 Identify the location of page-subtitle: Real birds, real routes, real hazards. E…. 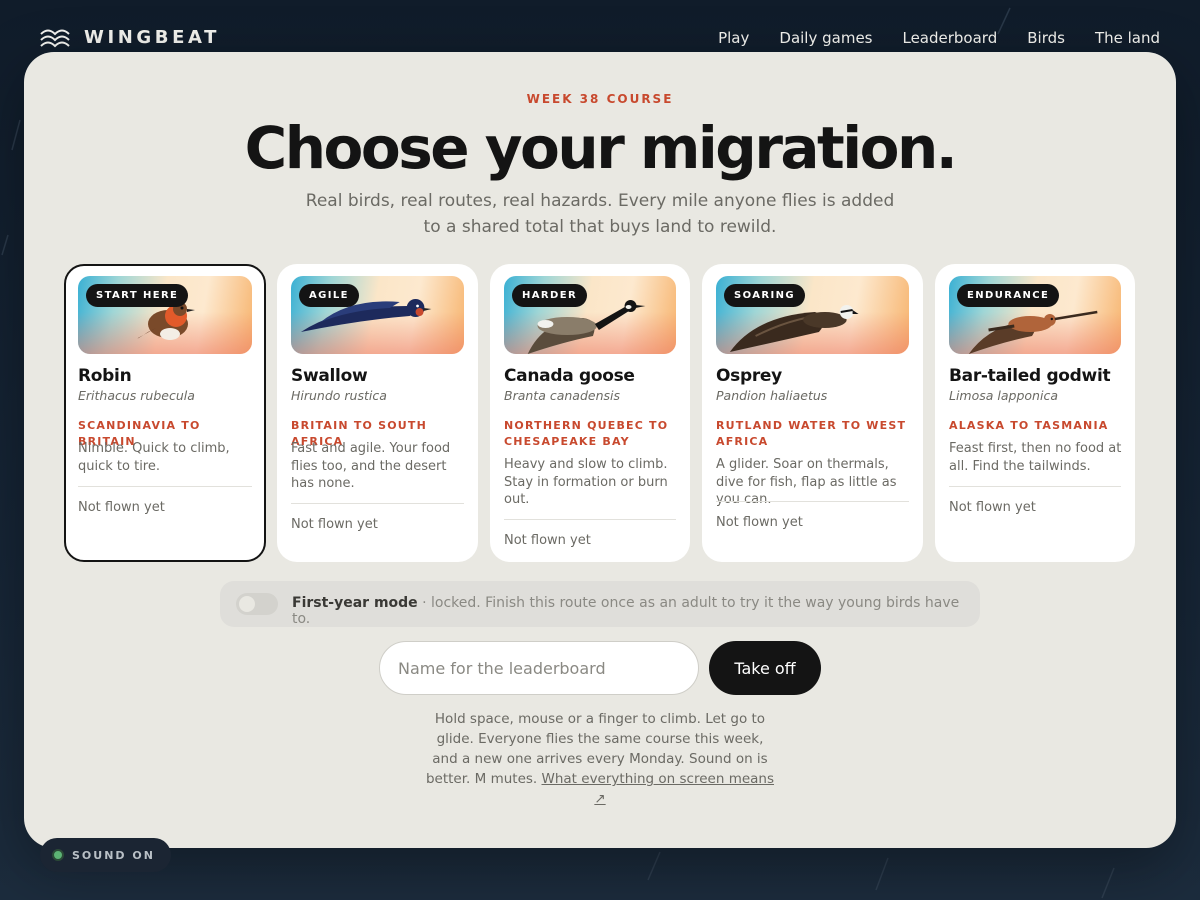
(600, 214).